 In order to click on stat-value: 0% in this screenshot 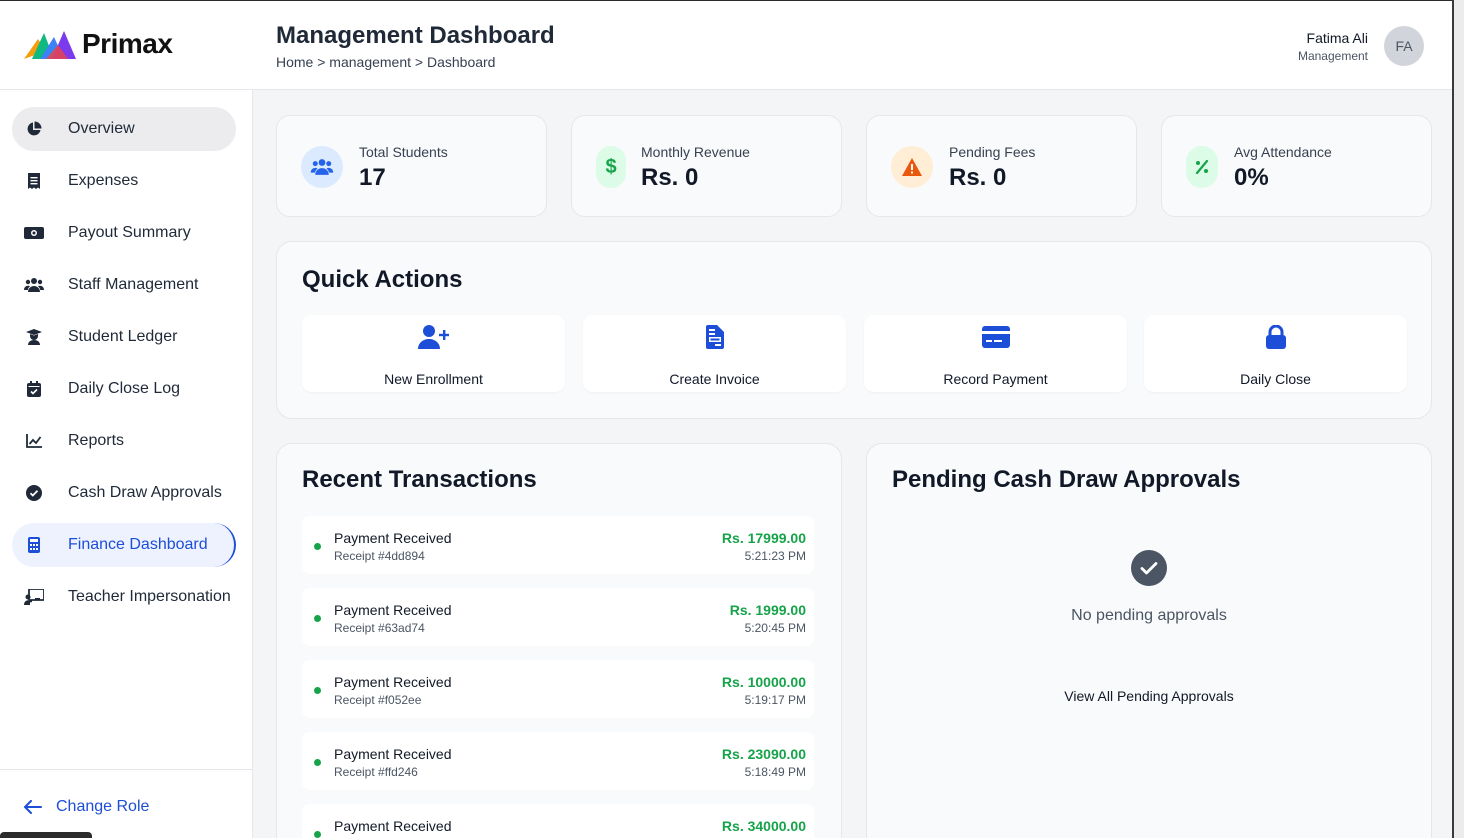, I will do `click(1251, 177)`.